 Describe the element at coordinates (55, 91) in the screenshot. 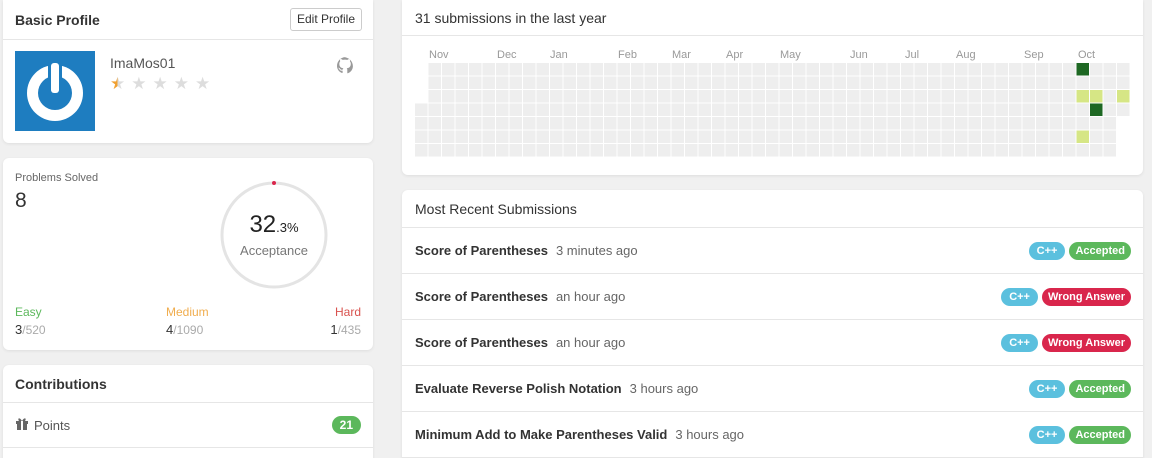

I see `avatar` at that location.